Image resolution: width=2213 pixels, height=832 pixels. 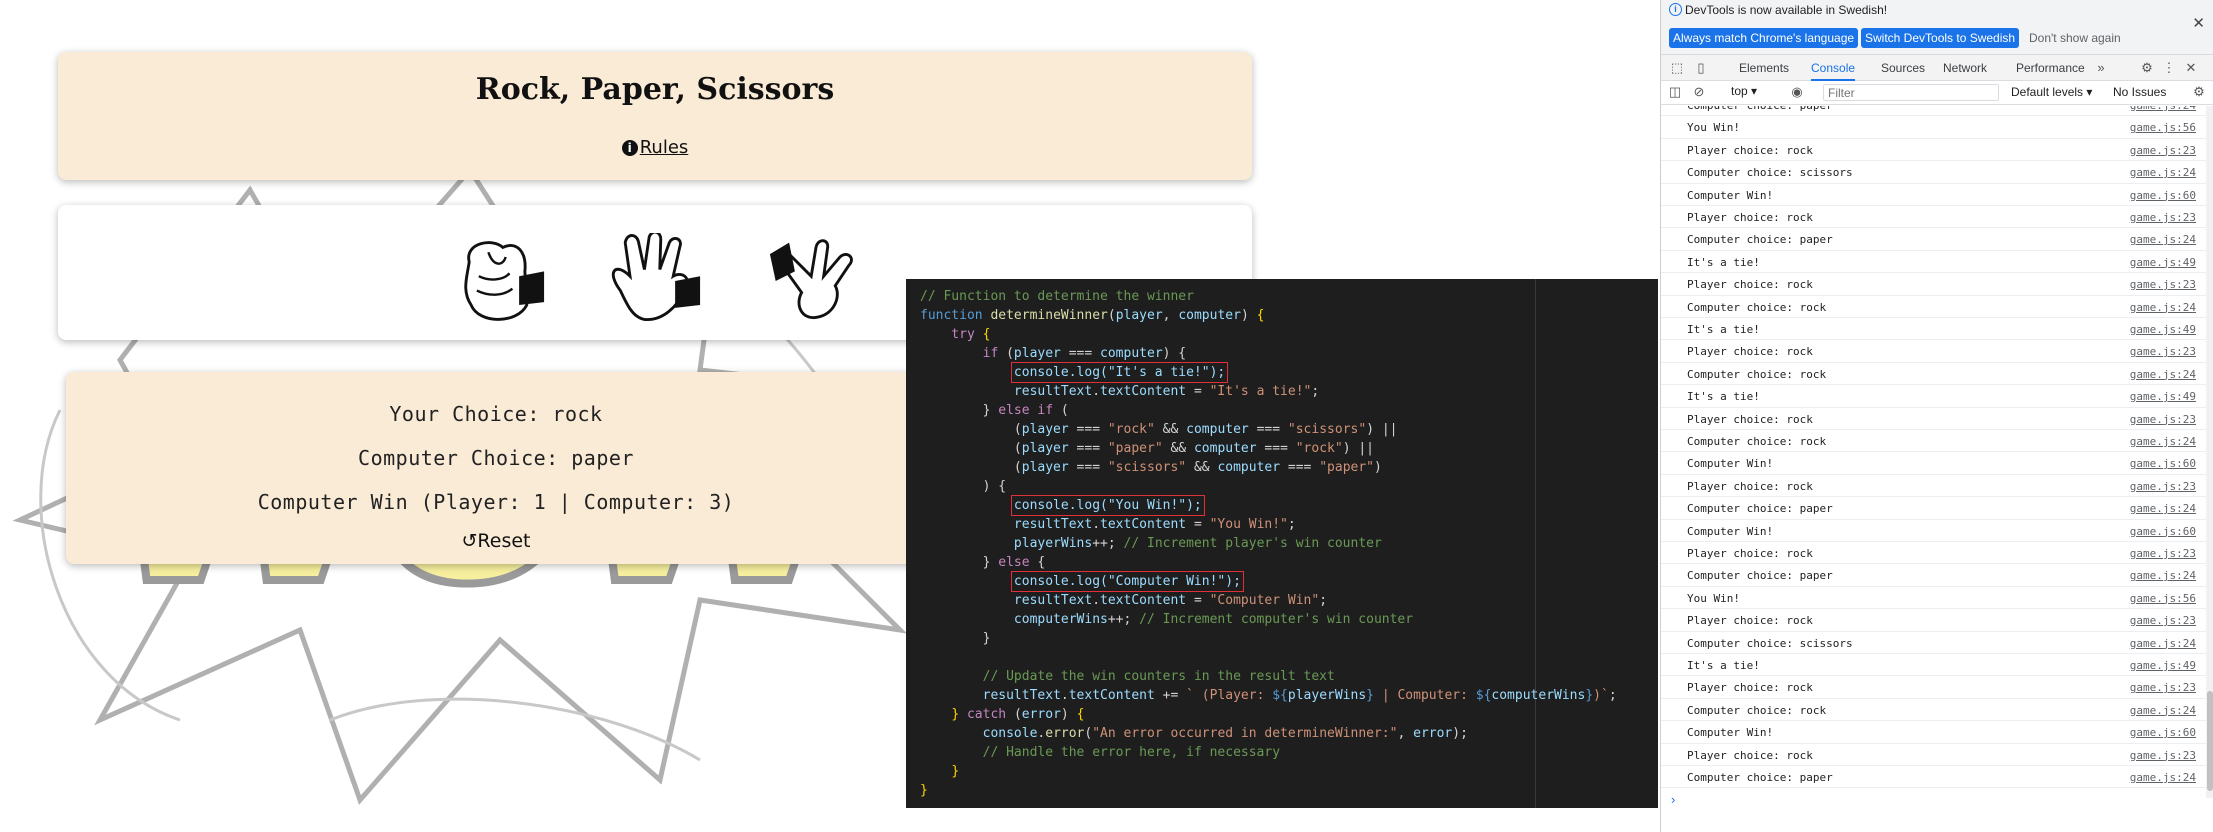 I want to click on more-options-icon: ⋮, so click(x=2169, y=68).